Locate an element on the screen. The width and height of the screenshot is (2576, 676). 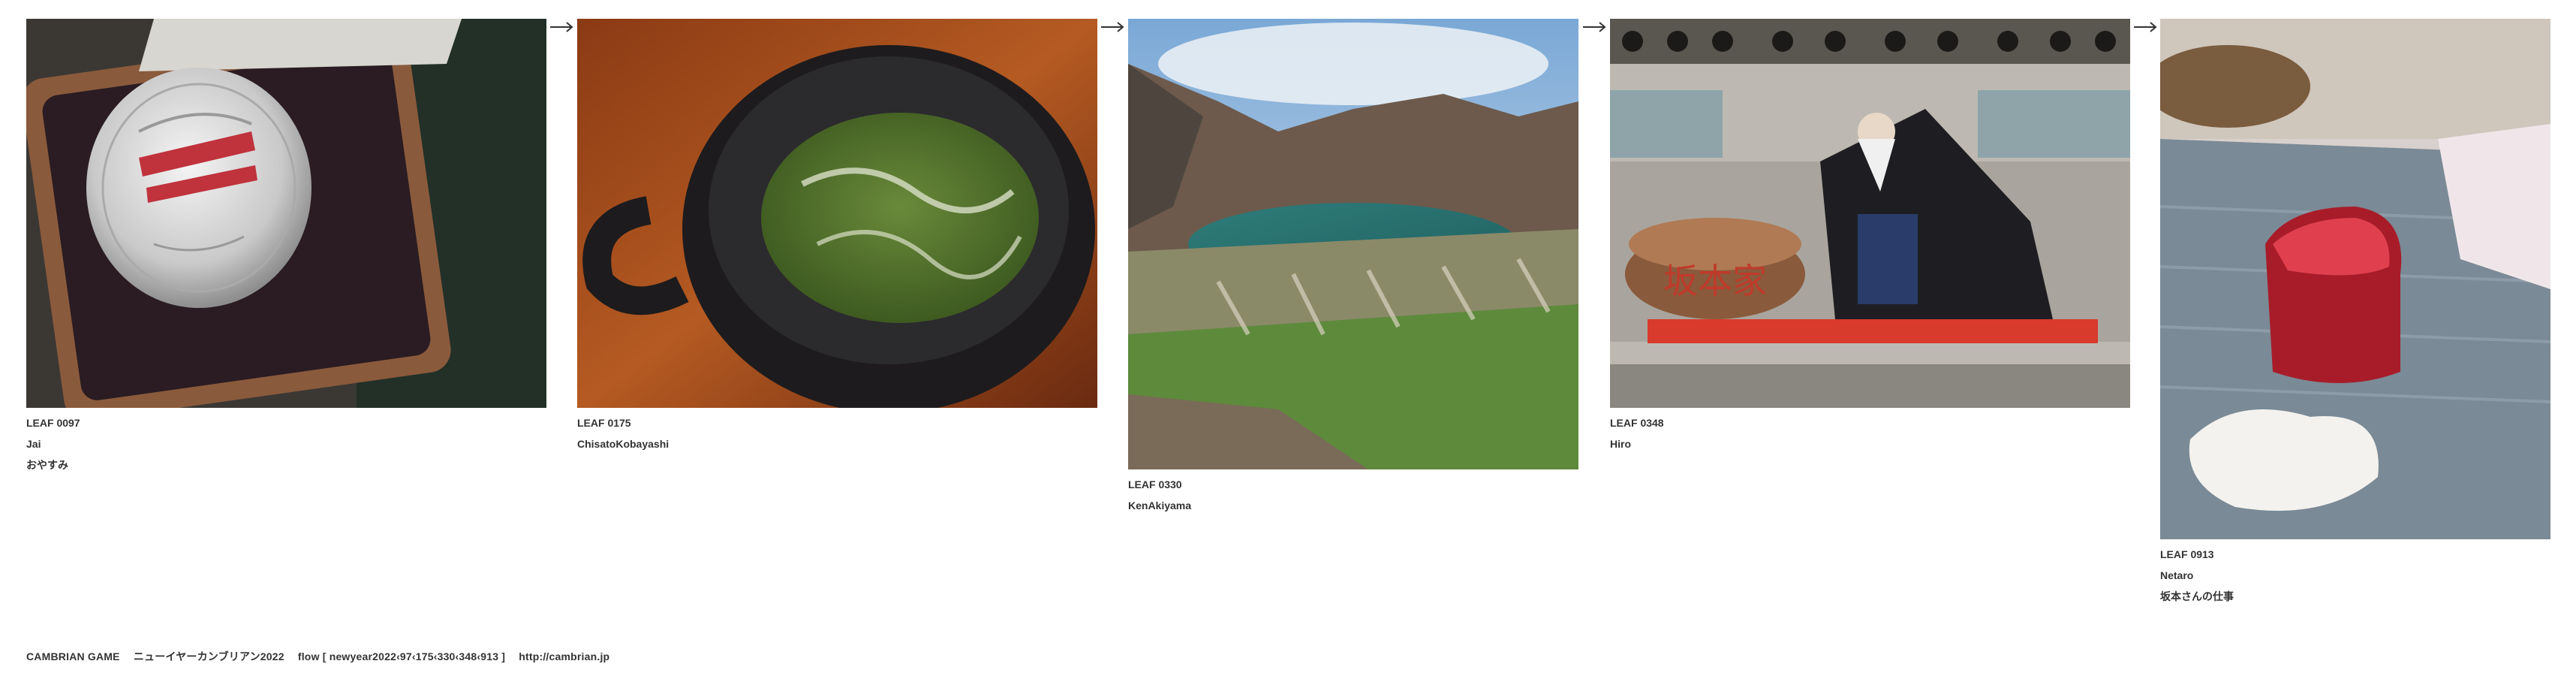
footer-url: http://cambrian.jp is located at coordinates (564, 656).